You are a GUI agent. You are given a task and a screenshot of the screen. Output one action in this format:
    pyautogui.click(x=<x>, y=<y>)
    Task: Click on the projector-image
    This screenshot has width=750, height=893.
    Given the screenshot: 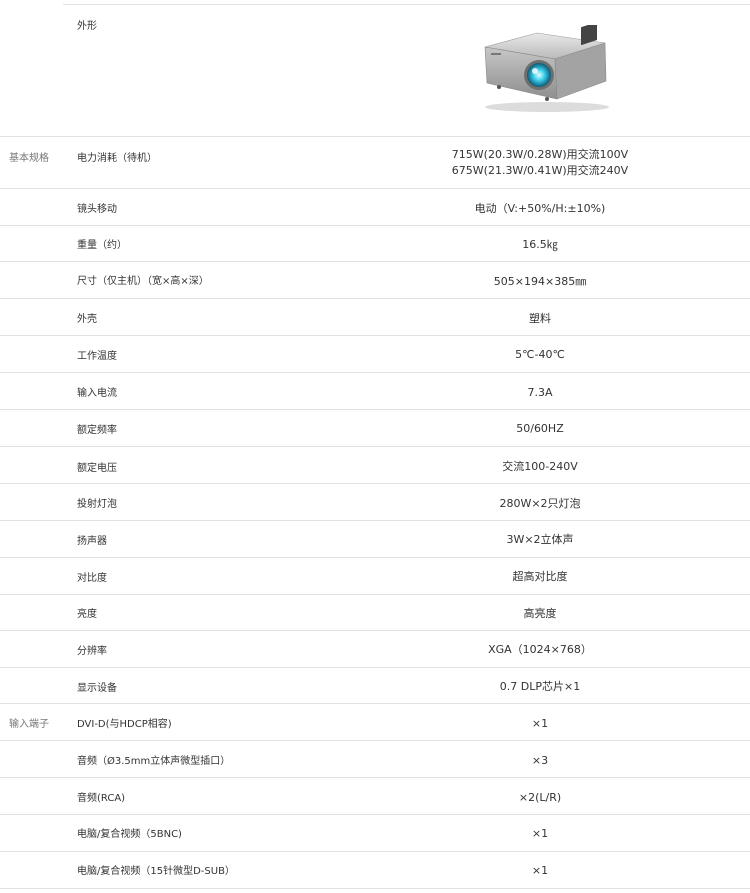 What is the action you would take?
    pyautogui.click(x=546, y=68)
    